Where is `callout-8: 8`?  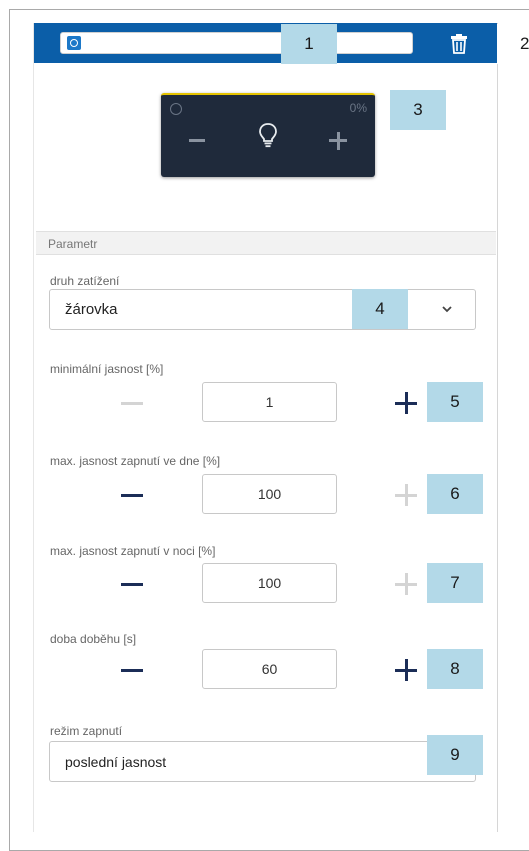 callout-8: 8 is located at coordinates (455, 669).